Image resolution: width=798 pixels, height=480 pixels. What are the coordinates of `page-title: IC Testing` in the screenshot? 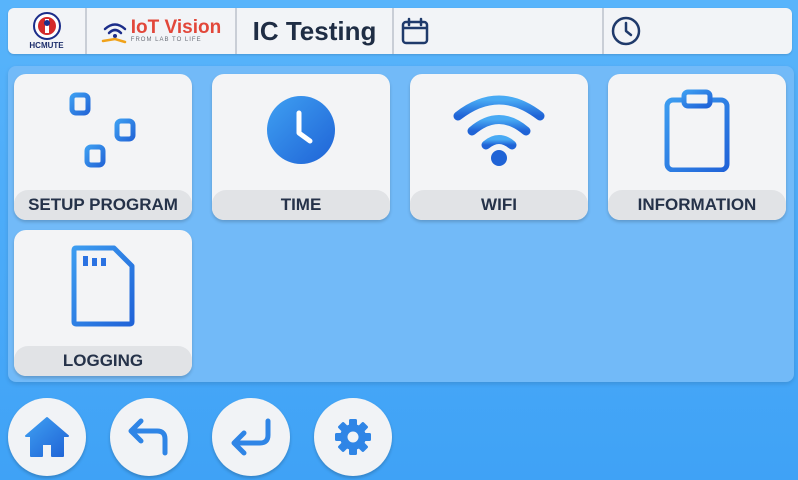 It's located at (314, 30).